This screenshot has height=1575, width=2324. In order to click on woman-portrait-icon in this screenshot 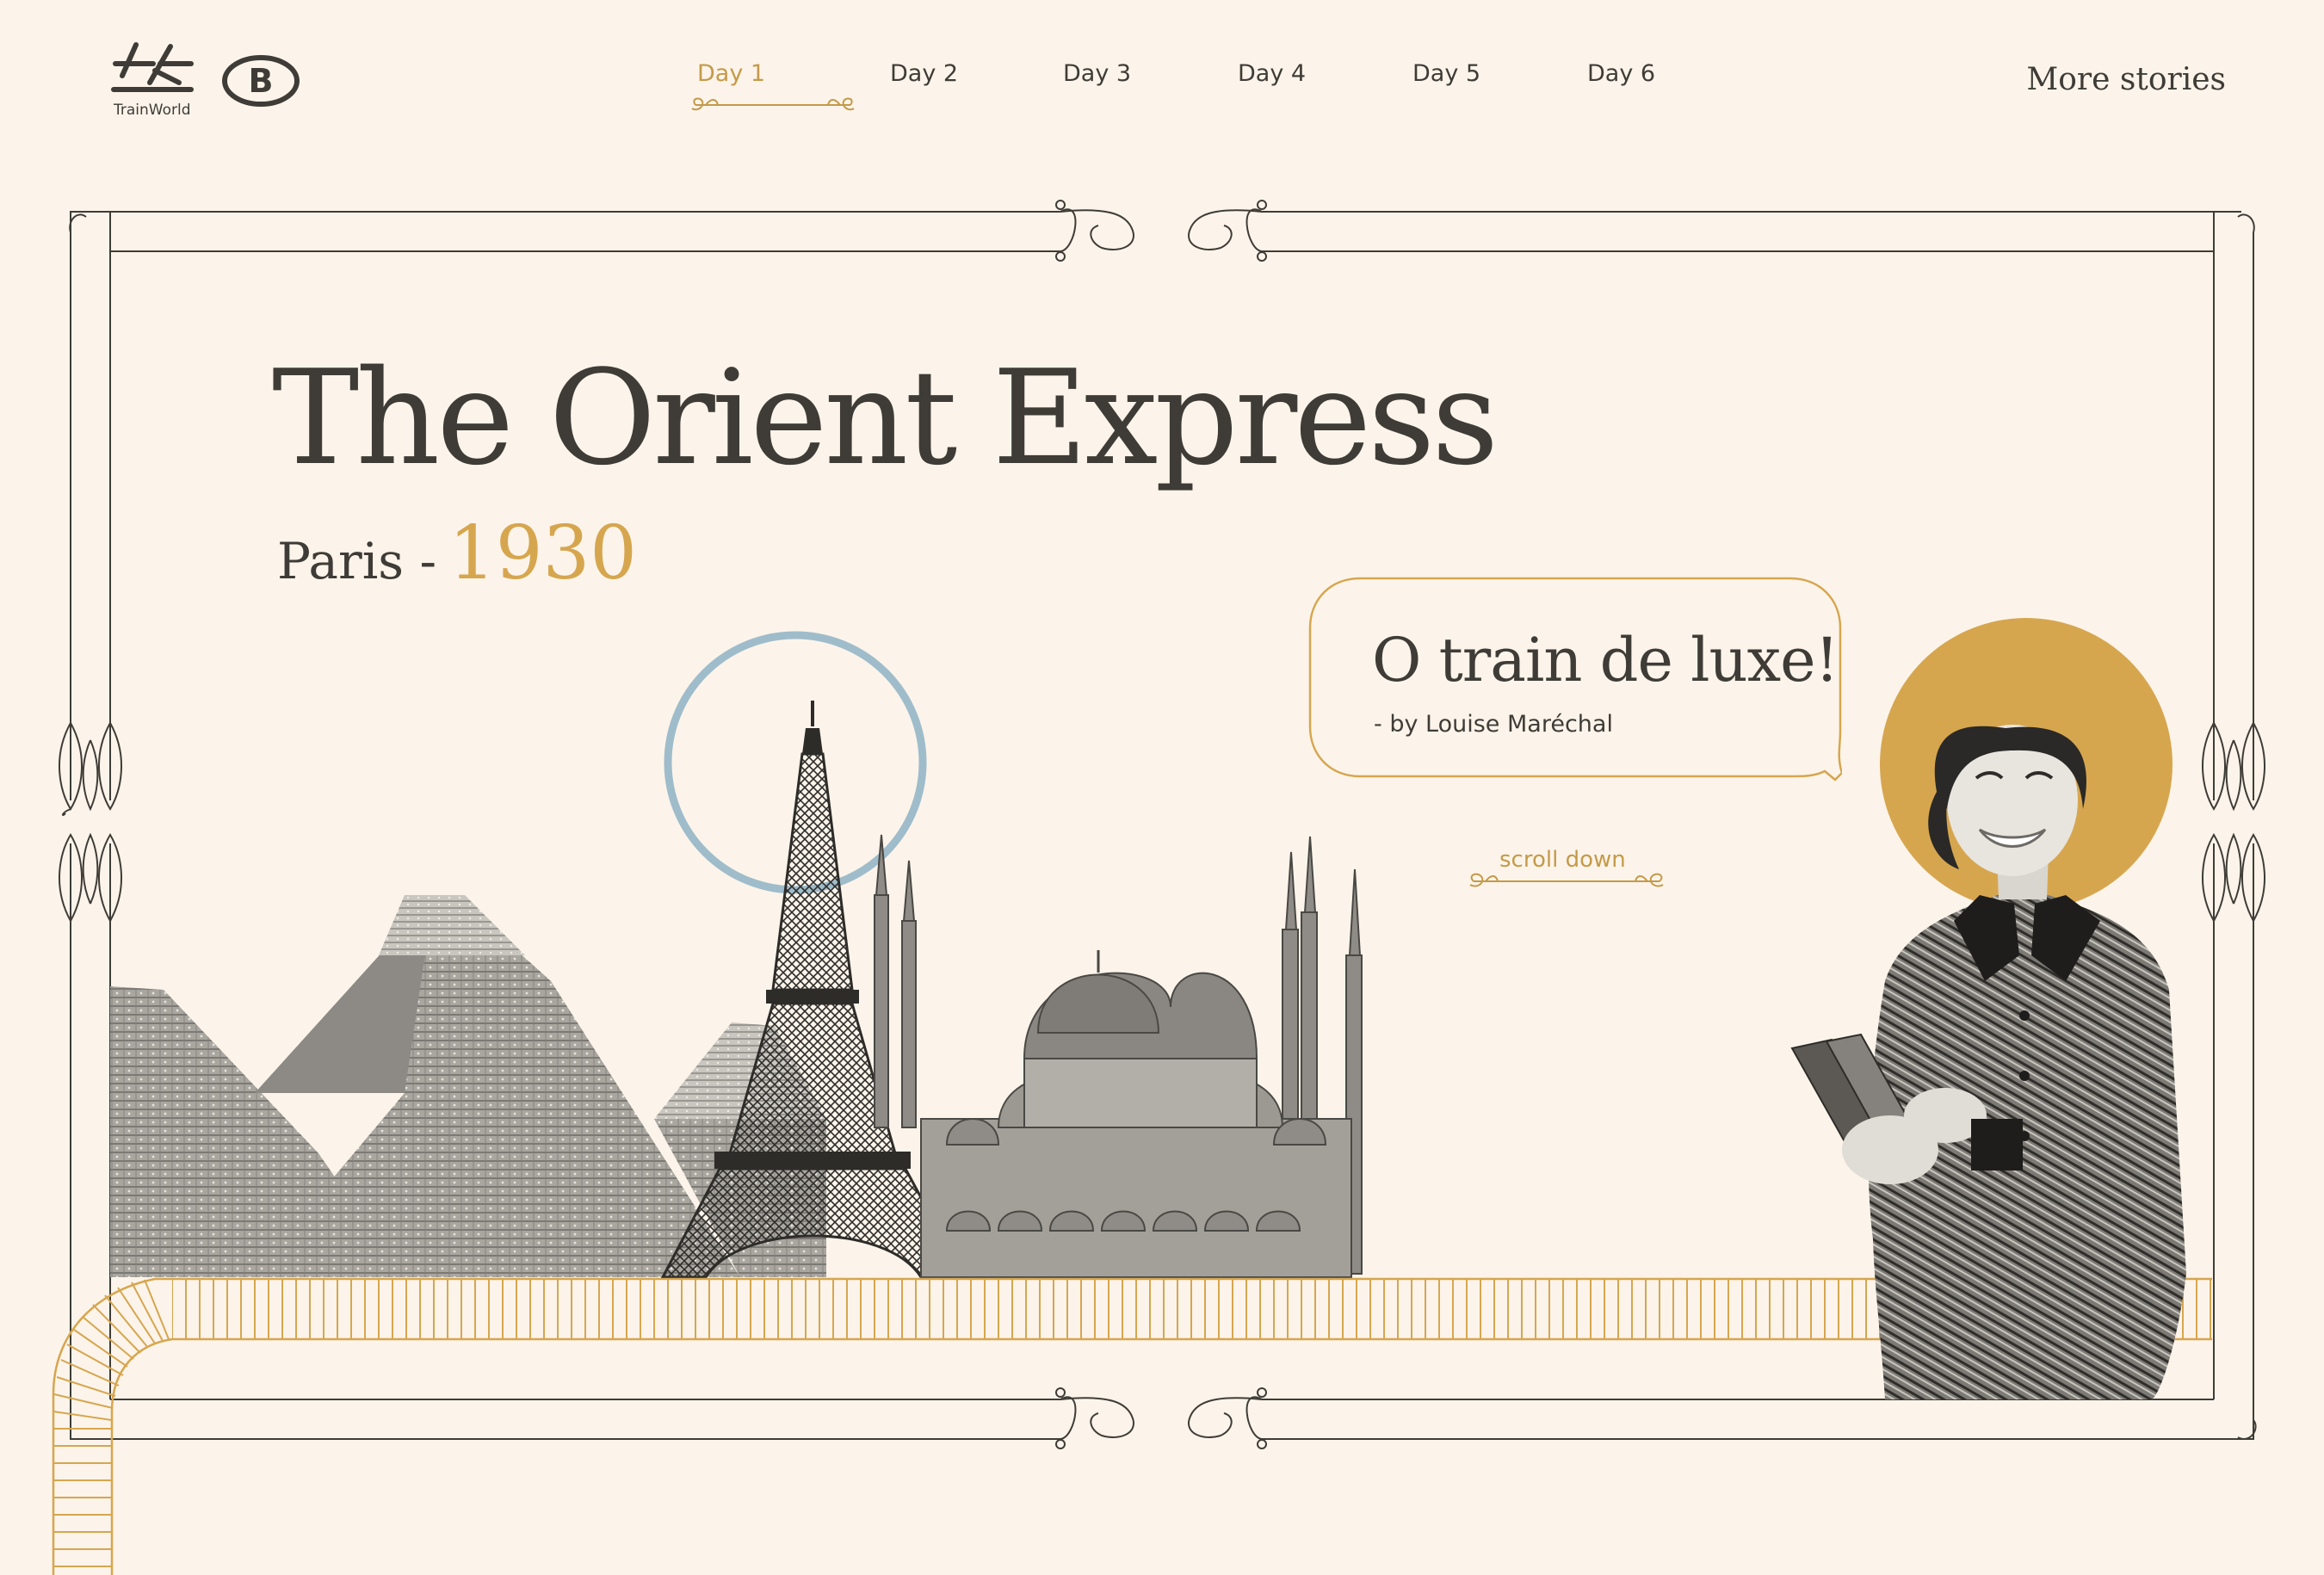, I will do `click(1988, 1062)`.